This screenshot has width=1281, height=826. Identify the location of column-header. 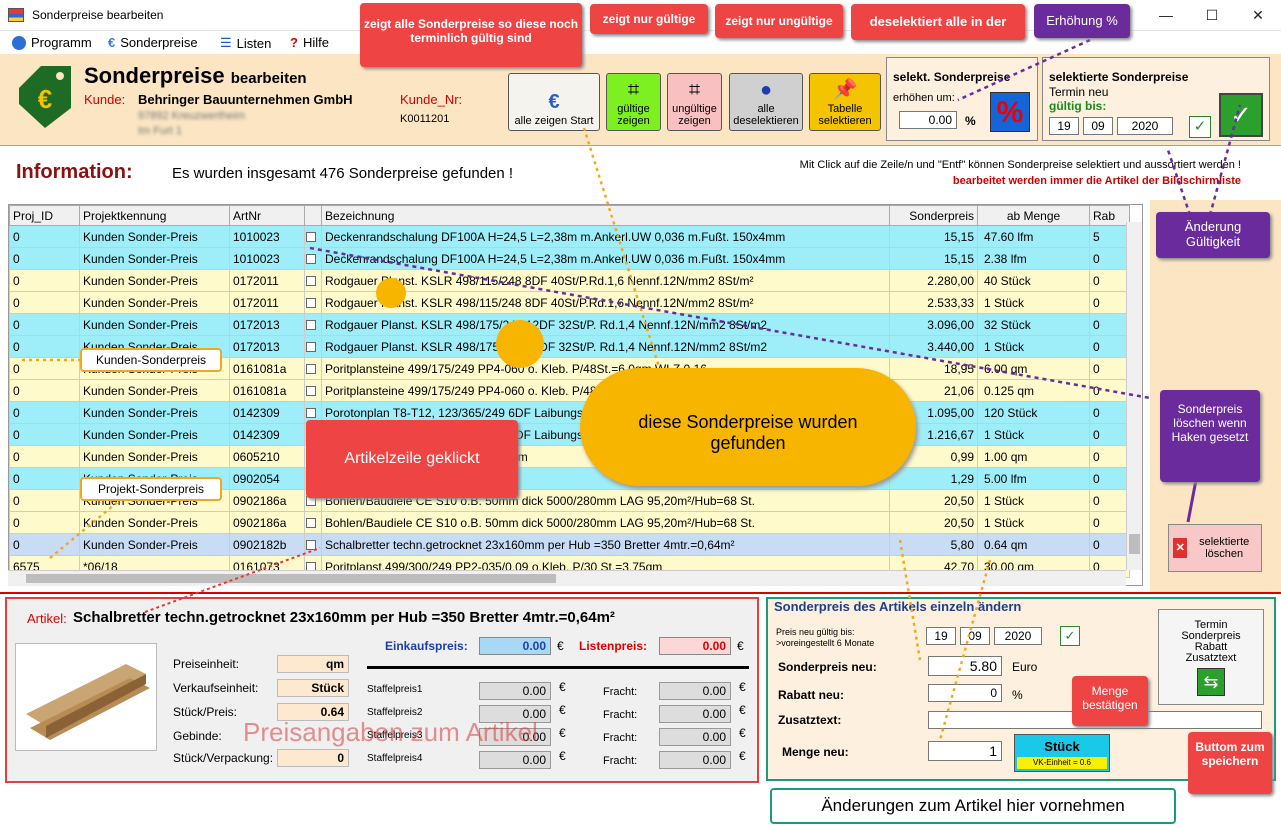
(313, 215).